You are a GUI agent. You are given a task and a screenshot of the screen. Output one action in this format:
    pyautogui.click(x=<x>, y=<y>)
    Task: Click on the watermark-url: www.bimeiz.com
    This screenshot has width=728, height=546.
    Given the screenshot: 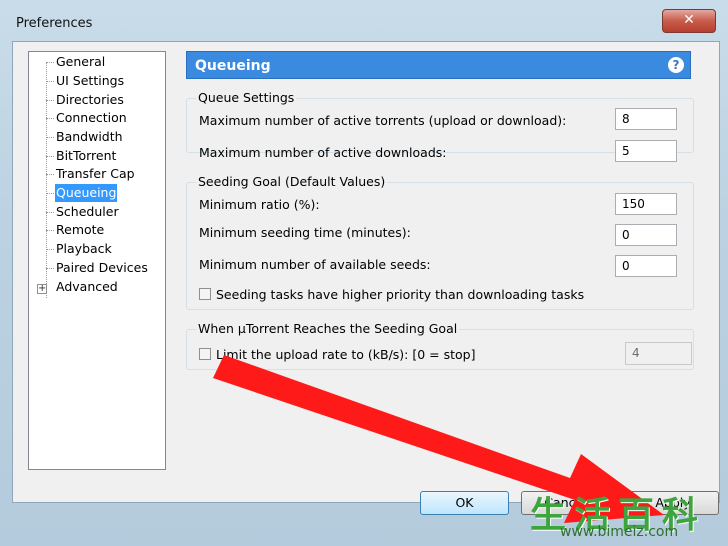 What is the action you would take?
    pyautogui.click(x=619, y=532)
    